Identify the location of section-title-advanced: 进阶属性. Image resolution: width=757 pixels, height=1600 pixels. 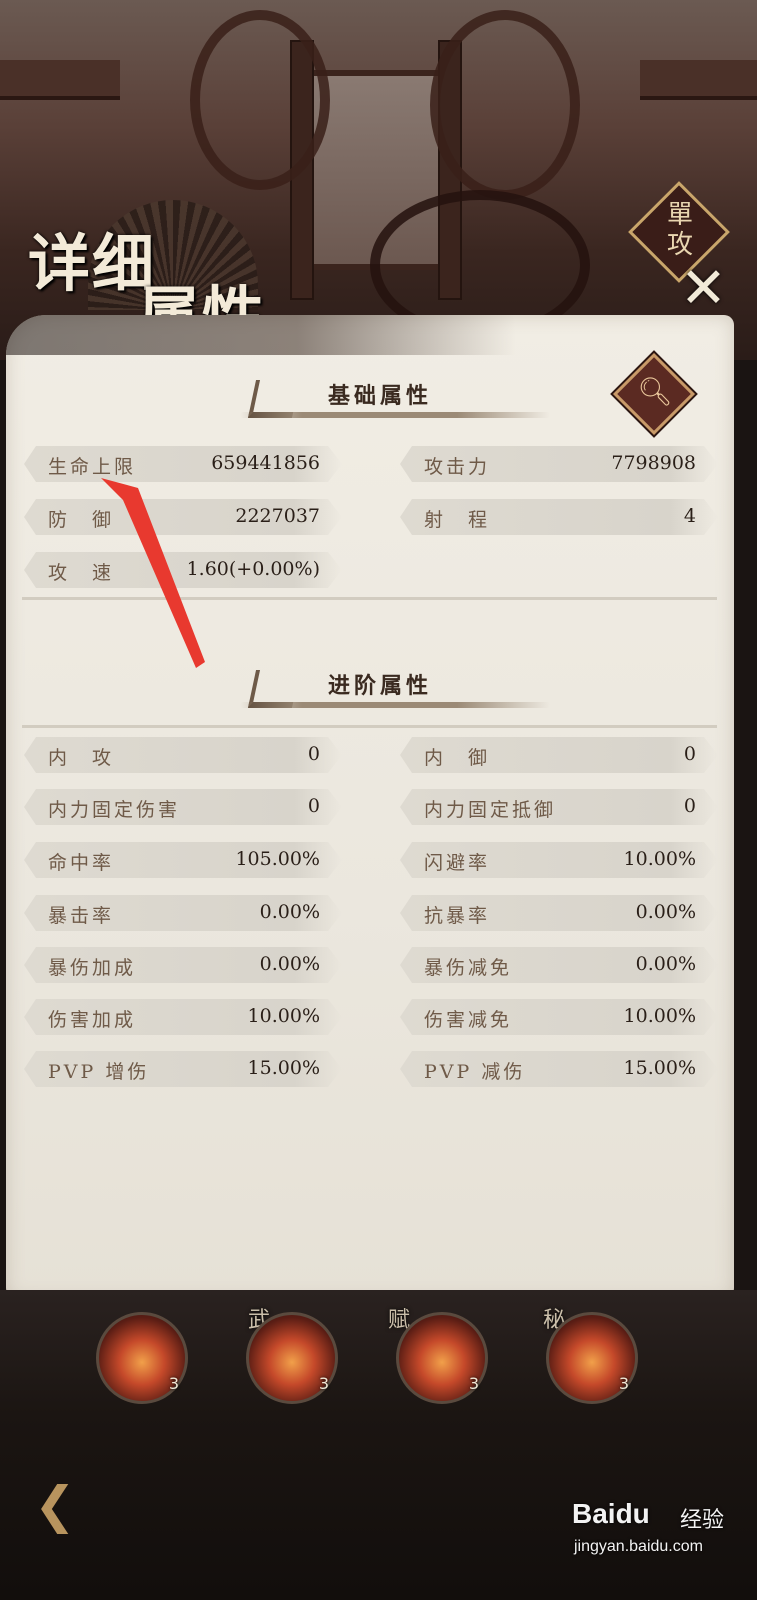
(380, 686).